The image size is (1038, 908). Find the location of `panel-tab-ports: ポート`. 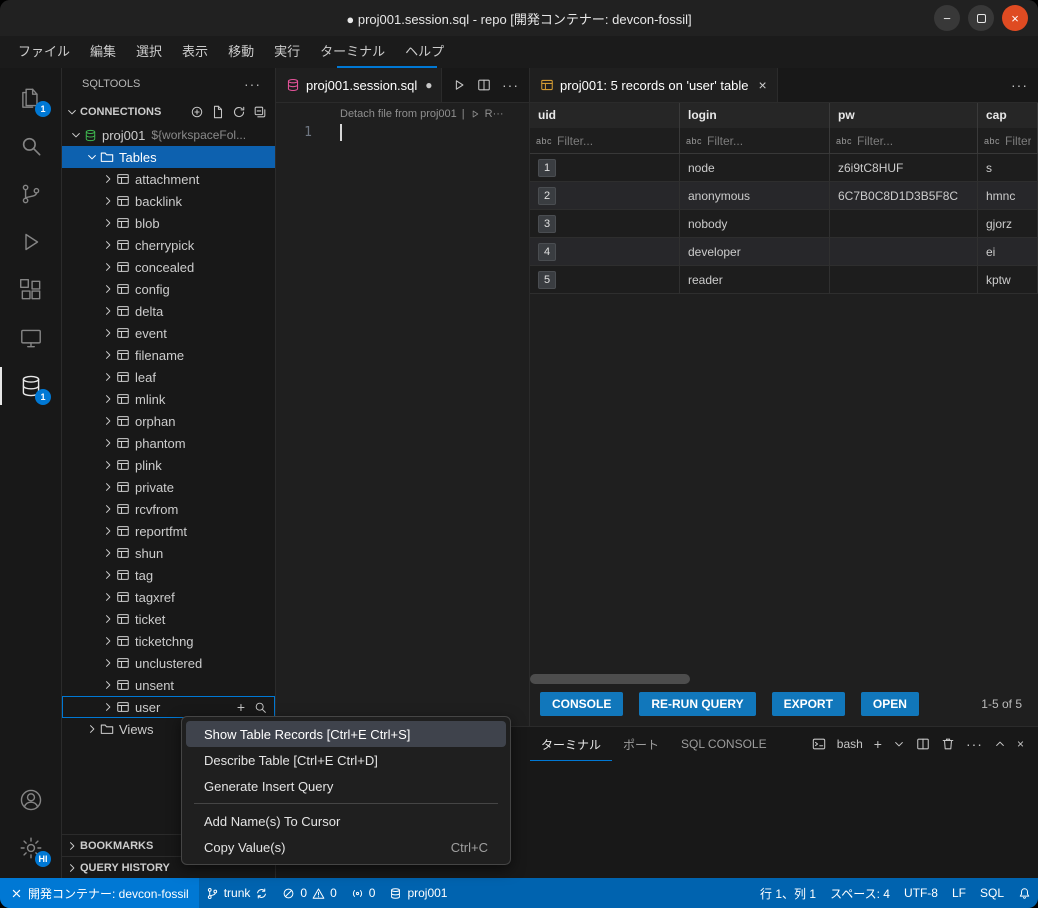

panel-tab-ports: ポート is located at coordinates (641, 744).